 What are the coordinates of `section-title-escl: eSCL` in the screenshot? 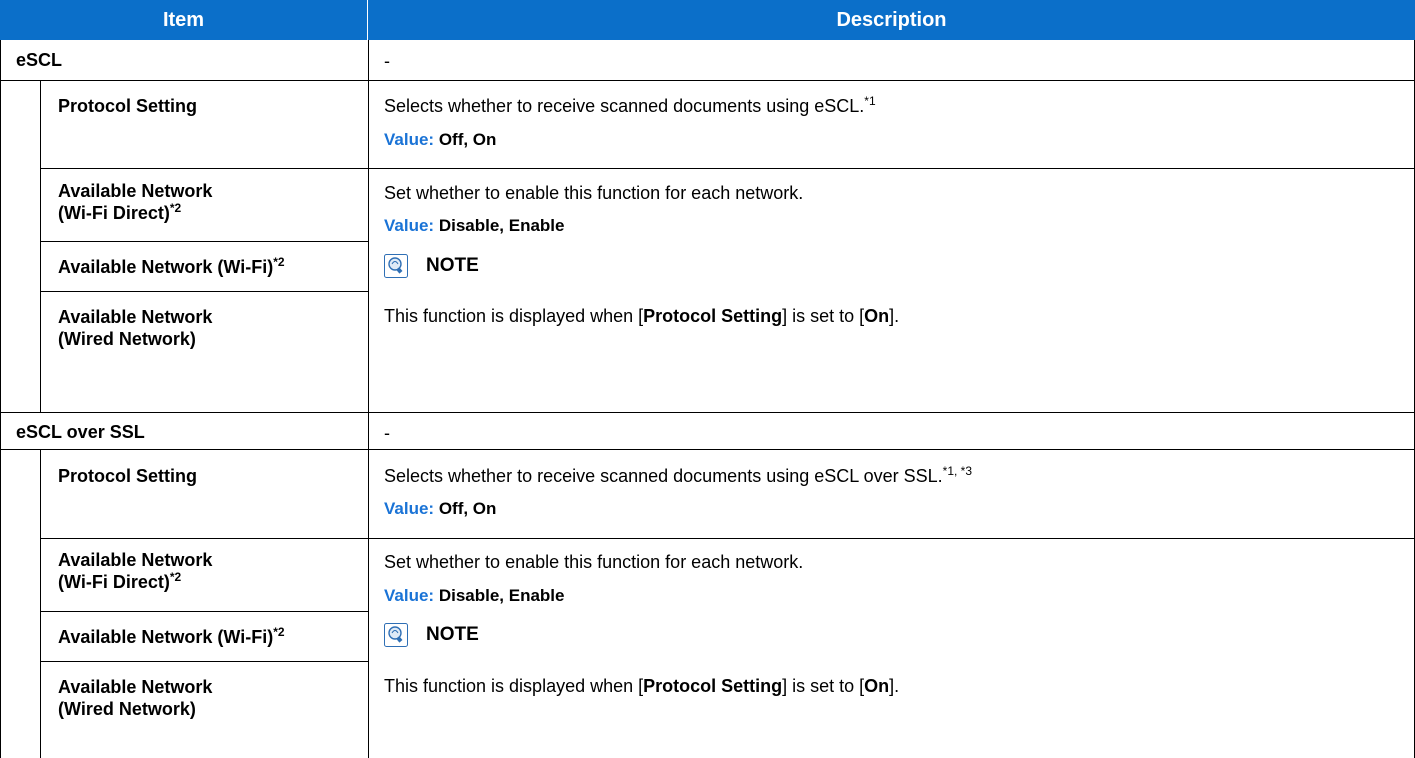 It's located at (39, 60).